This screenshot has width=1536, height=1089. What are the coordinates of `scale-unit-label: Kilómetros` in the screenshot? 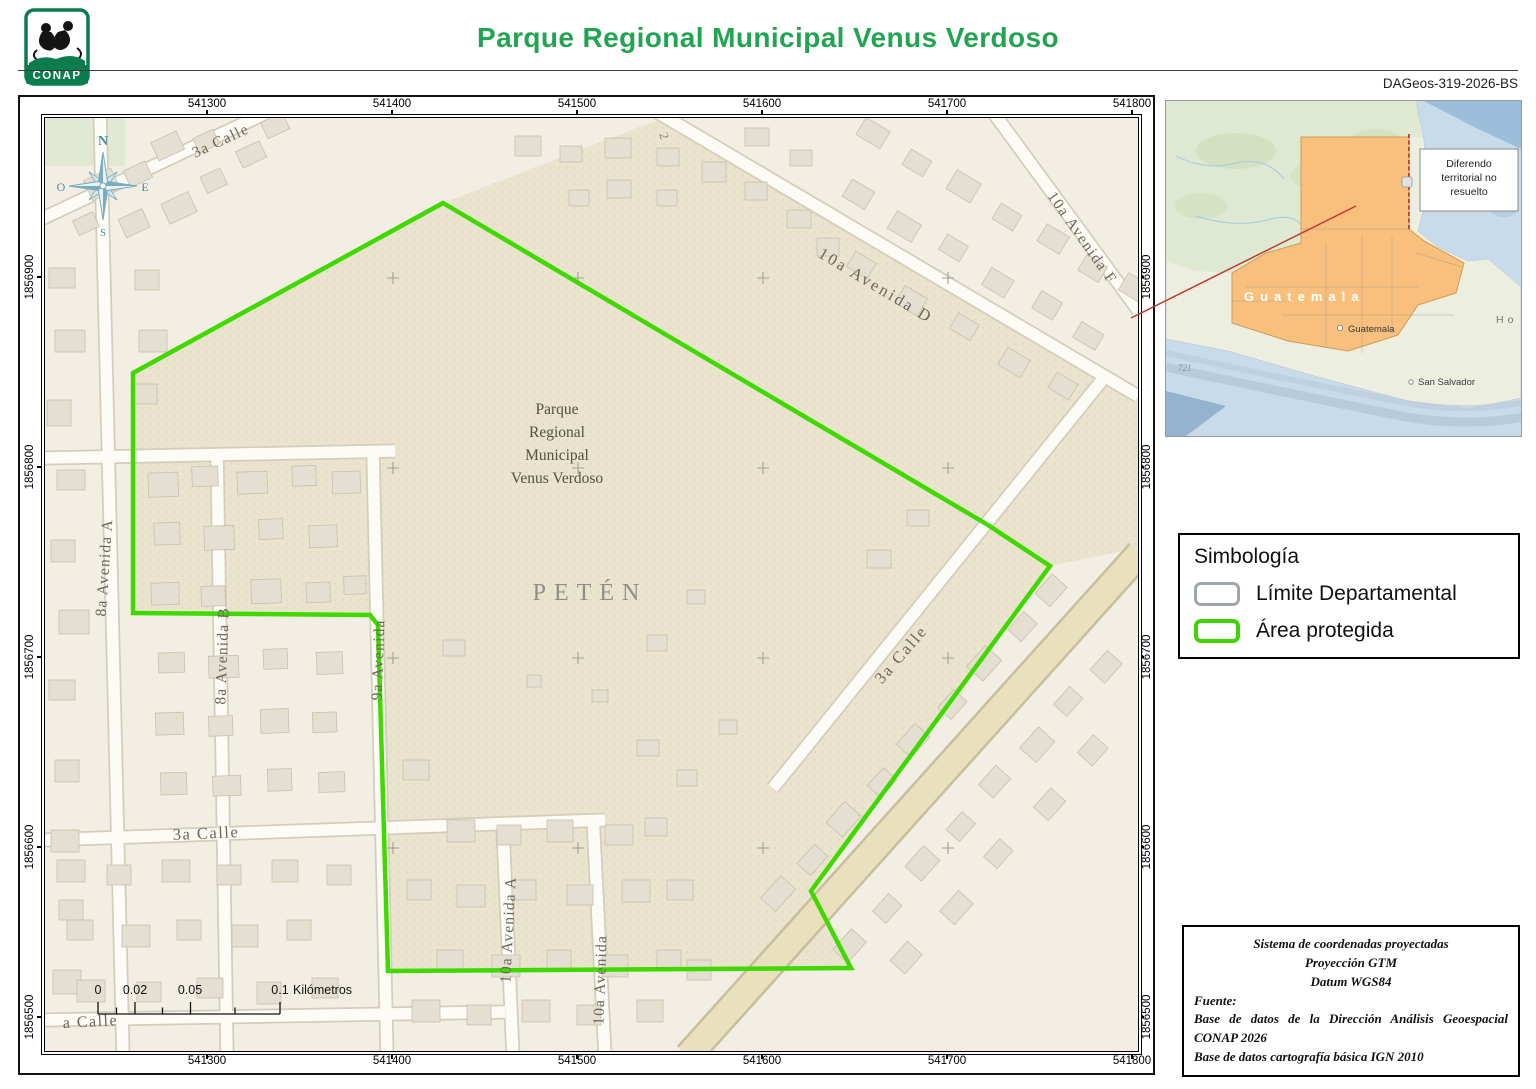 It's located at (322, 990).